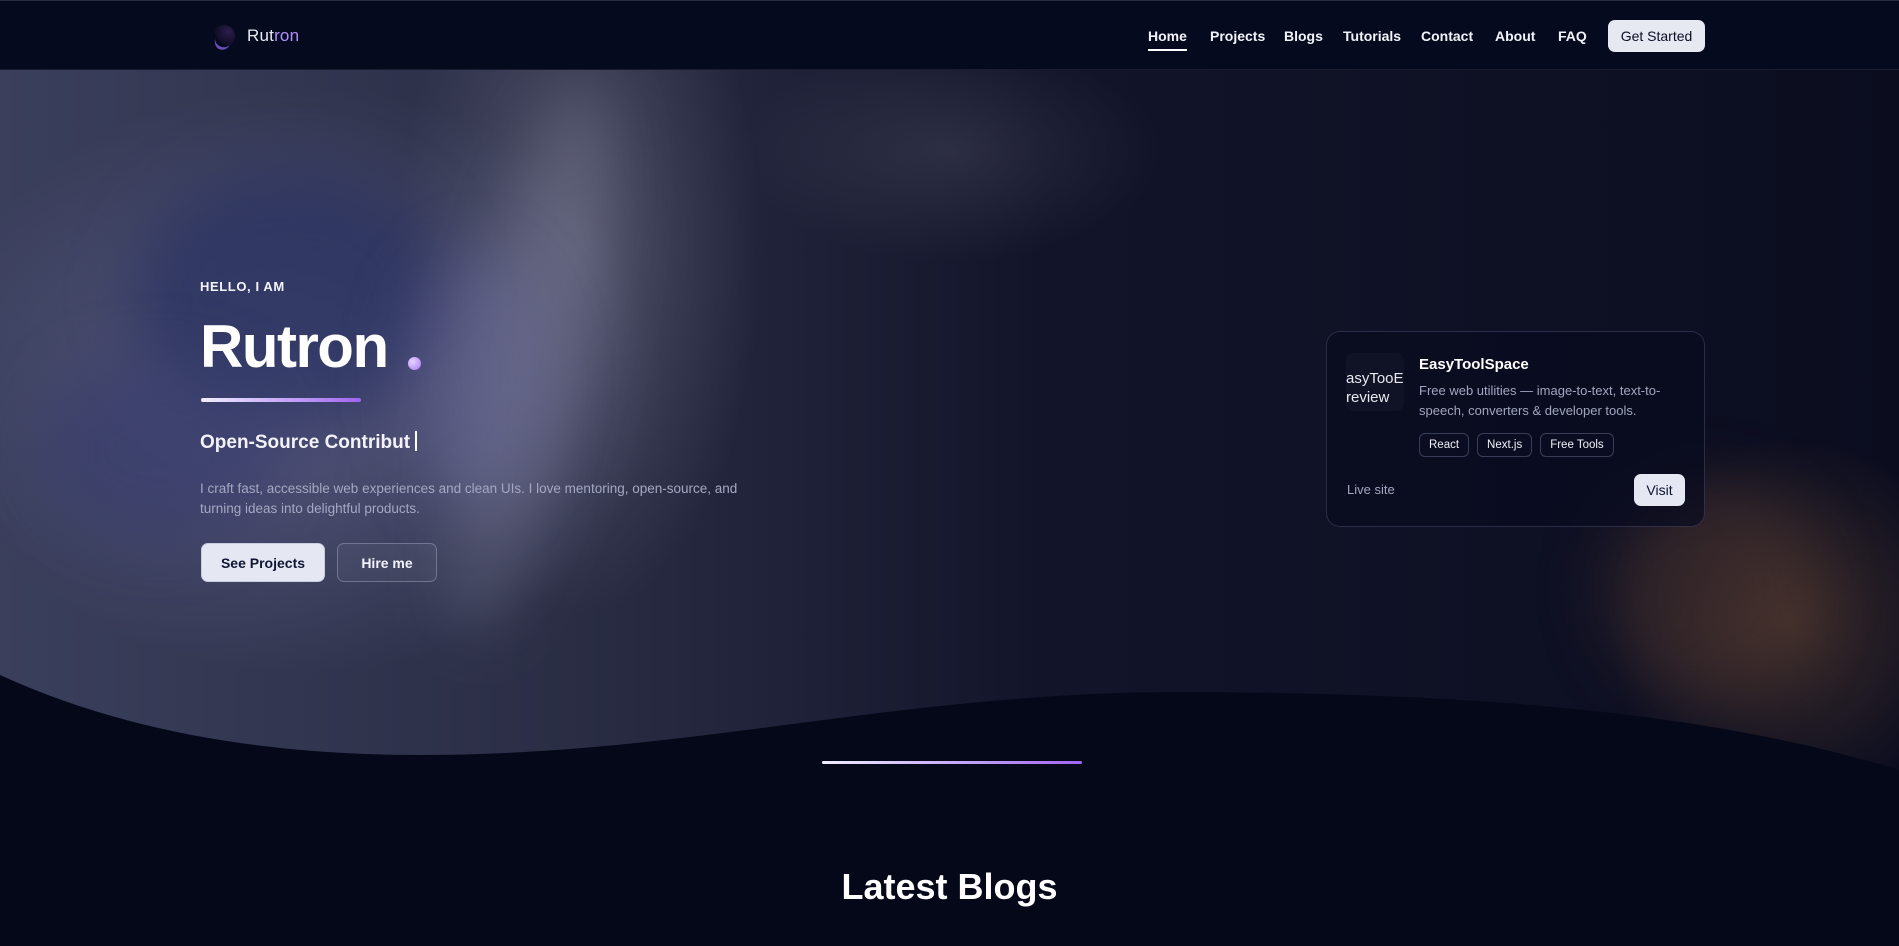  I want to click on nav-faq: FAQ, so click(1572, 36).